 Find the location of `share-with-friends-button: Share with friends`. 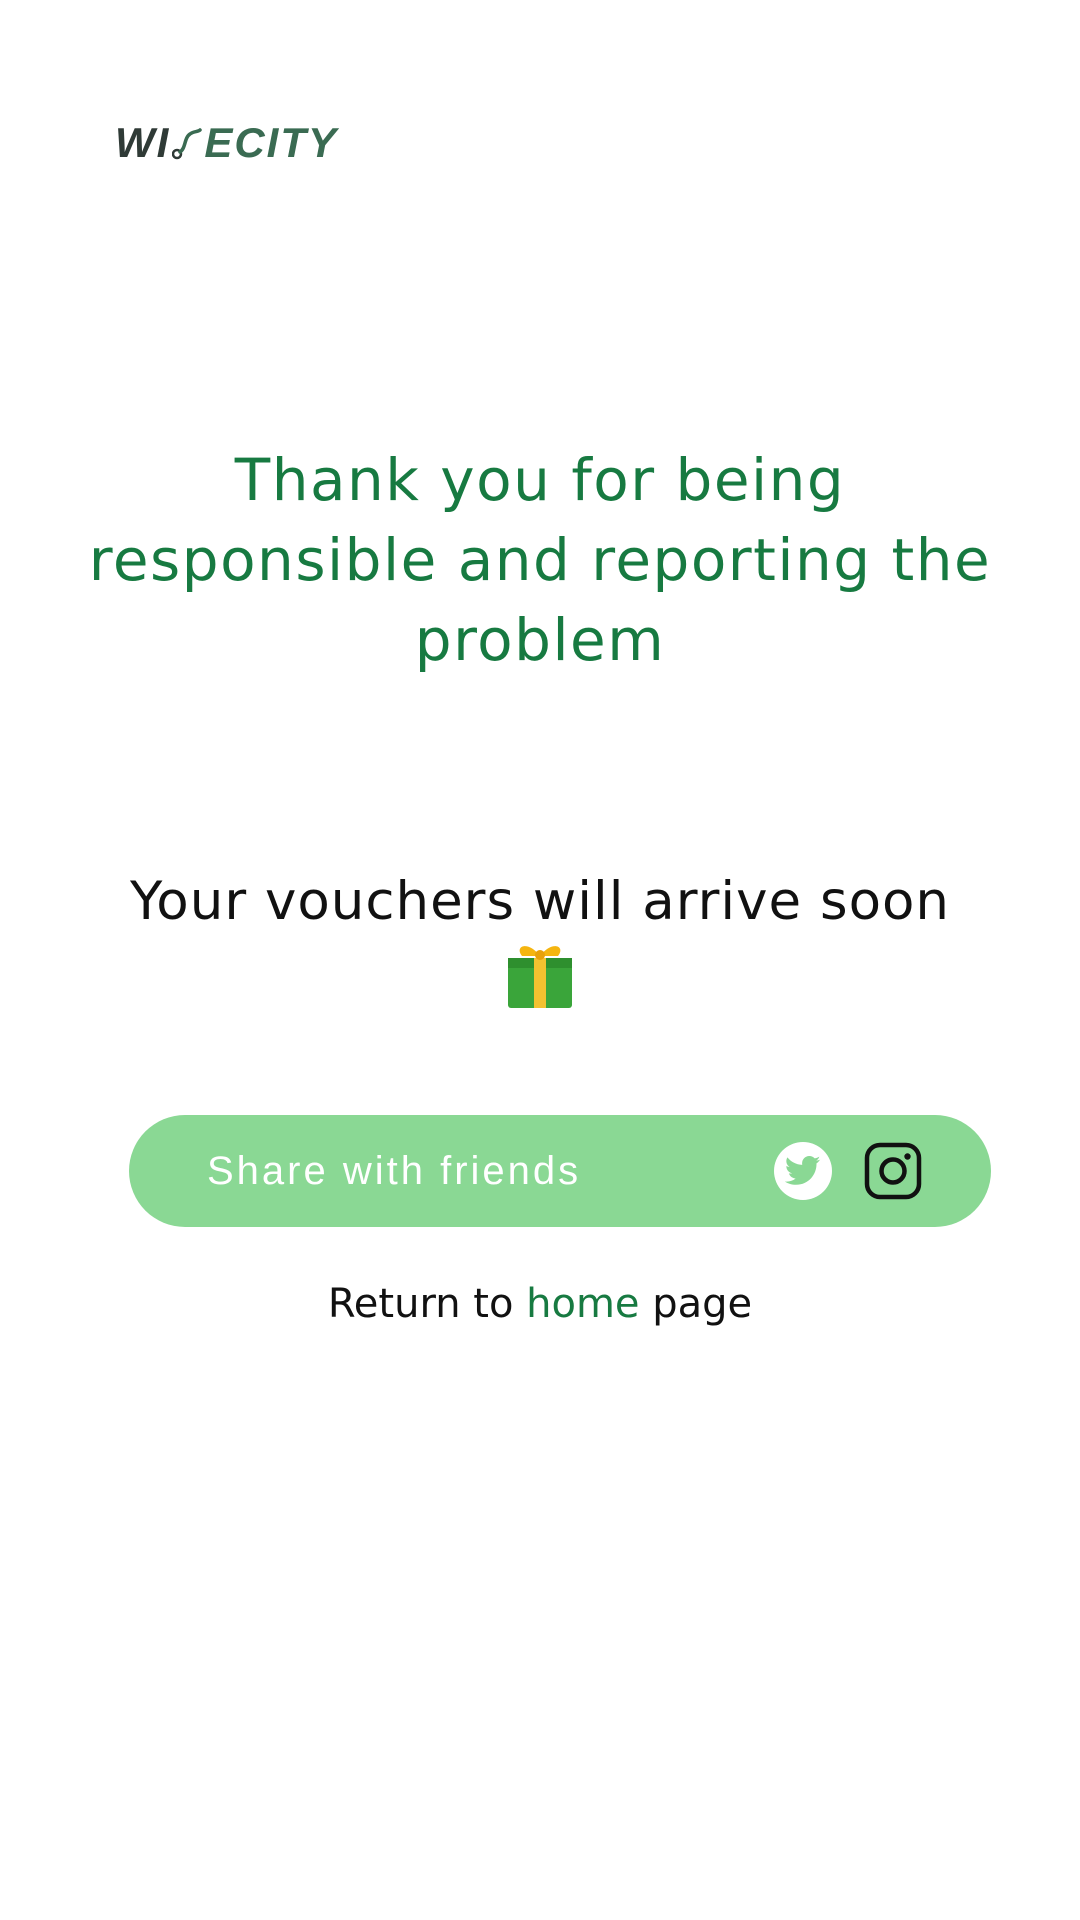

share-with-friends-button: Share with friends is located at coordinates (560, 1171).